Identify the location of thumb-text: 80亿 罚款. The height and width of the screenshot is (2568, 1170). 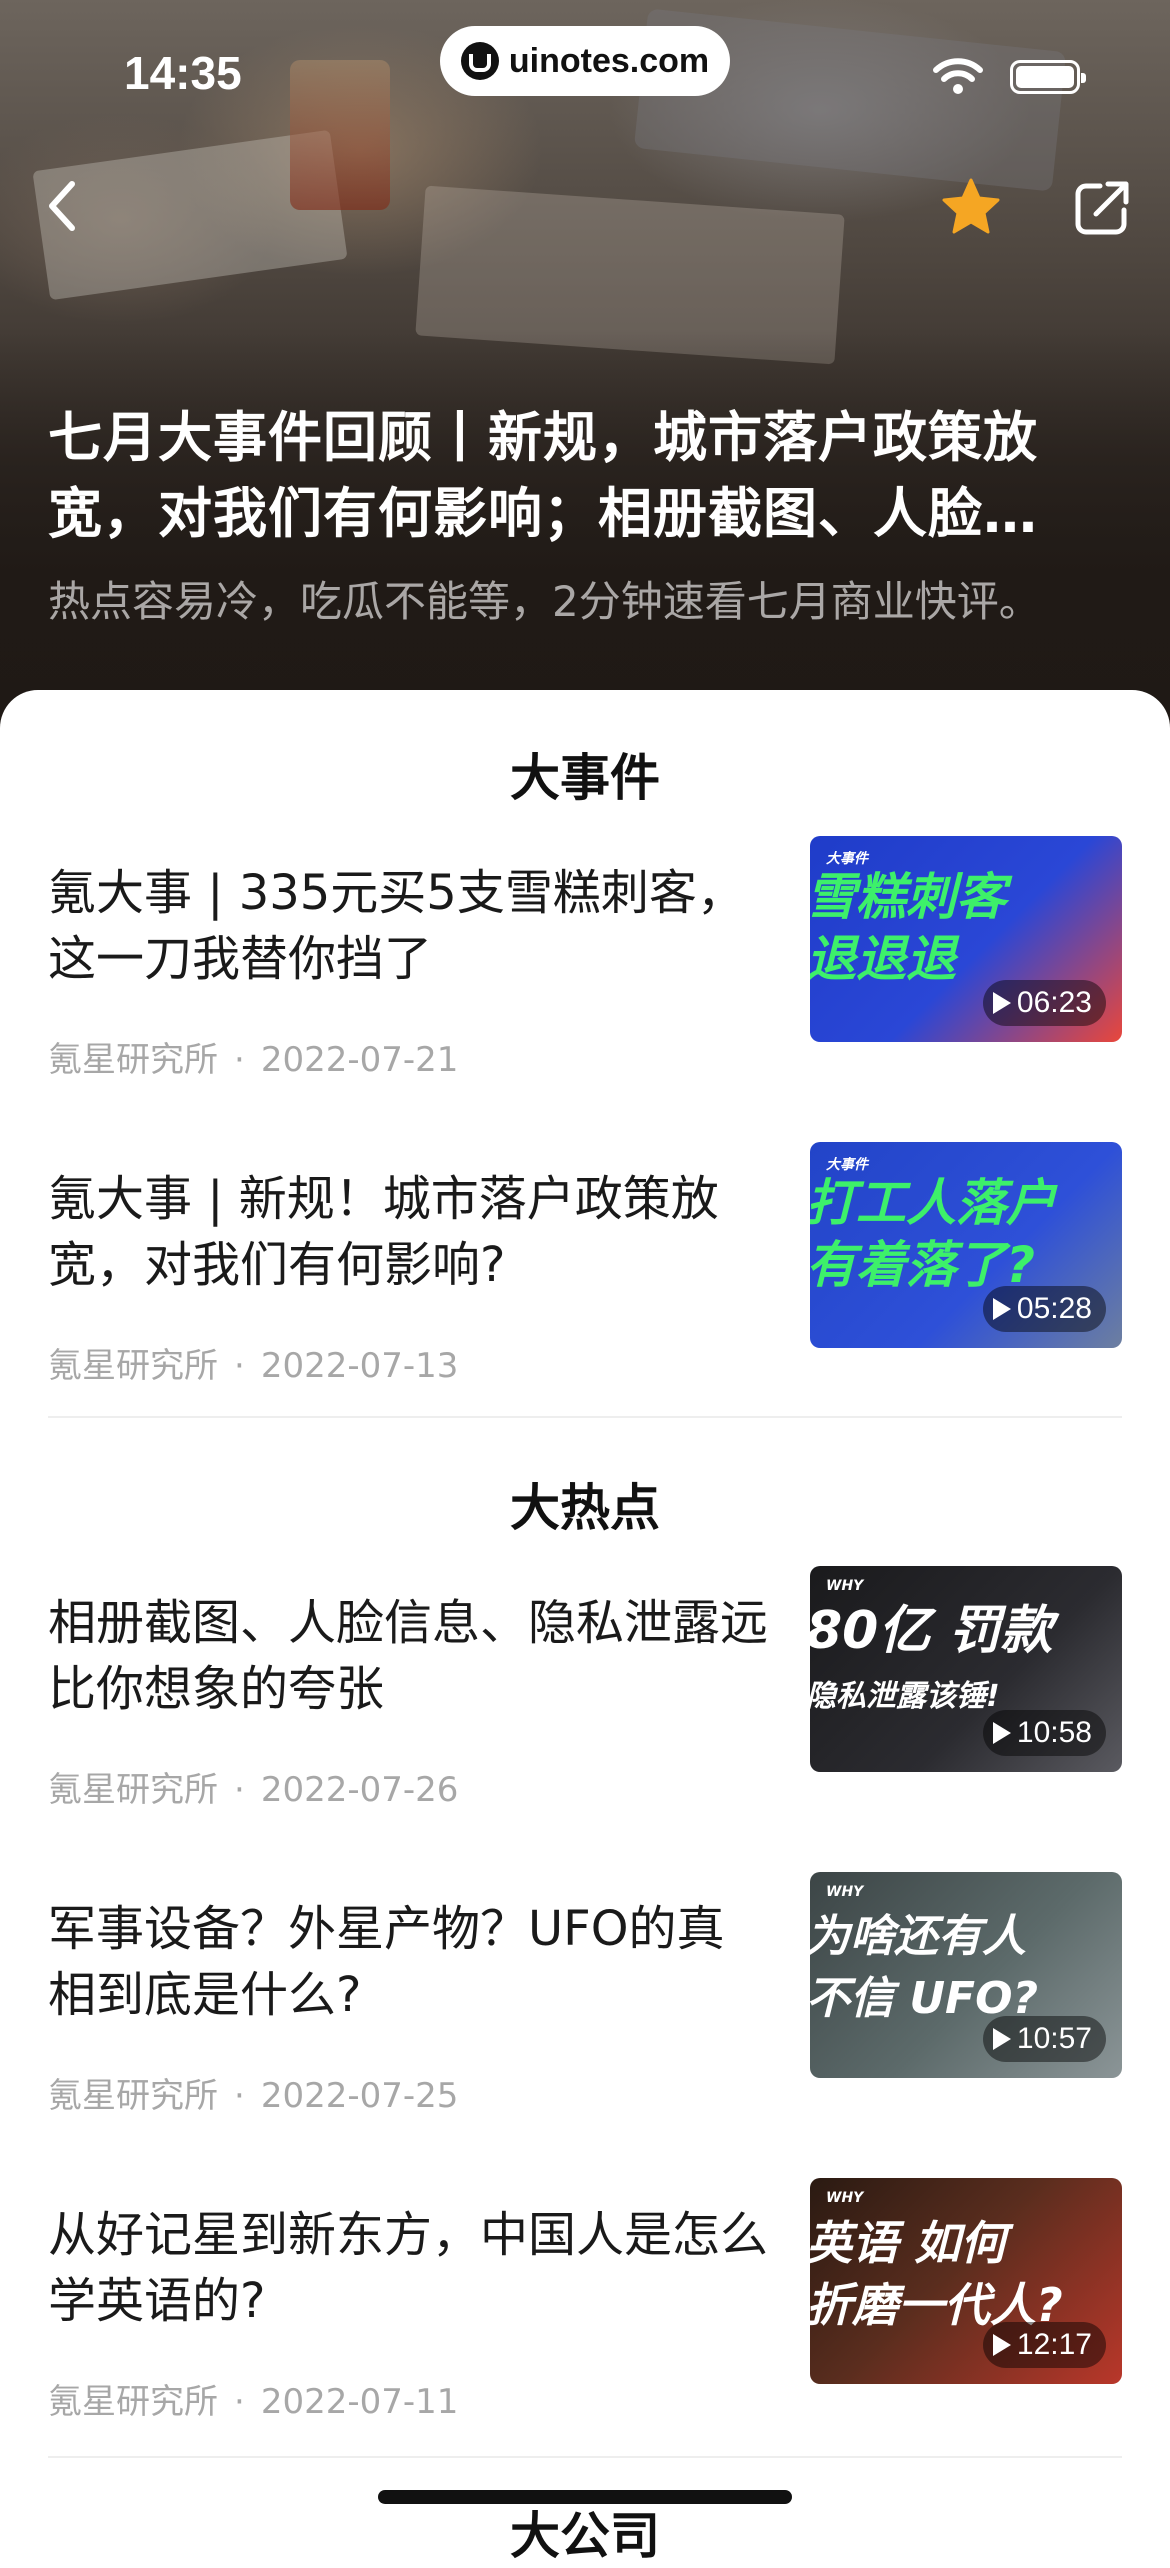
(931, 1631).